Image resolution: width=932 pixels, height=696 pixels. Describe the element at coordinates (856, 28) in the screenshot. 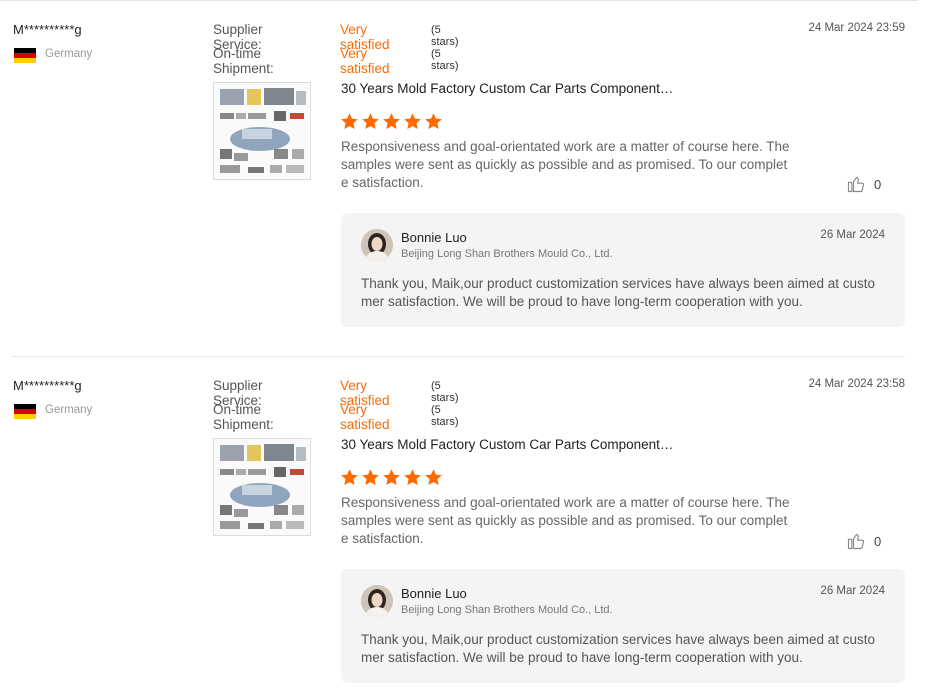

I see `review-date: 24 Mar 2024 23:59` at that location.